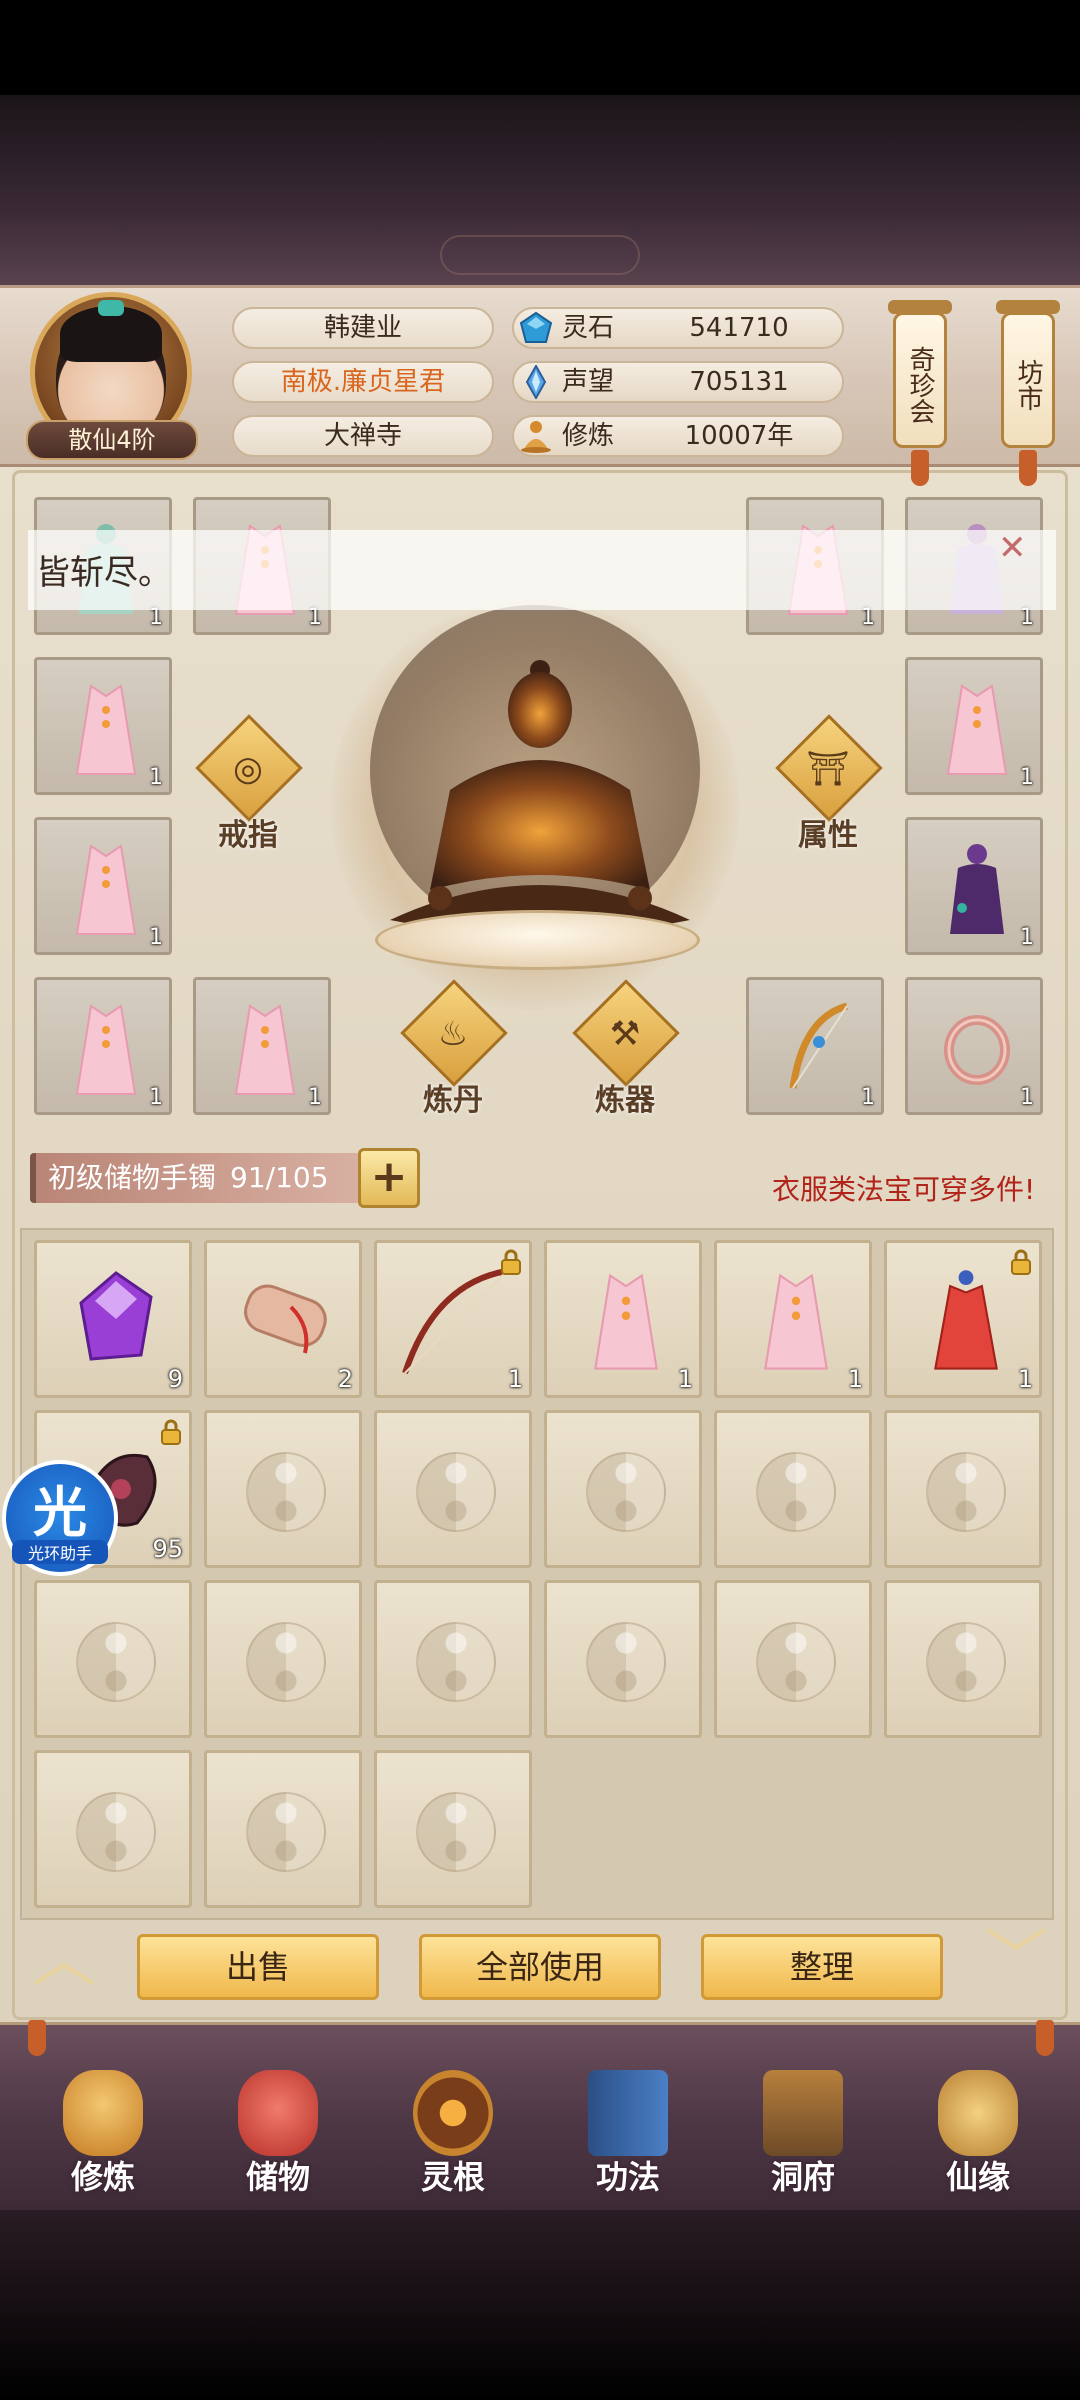 The height and width of the screenshot is (2400, 1080). What do you see at coordinates (1016, 1960) in the screenshot?
I see `scroll-down-icon: ﹀` at bounding box center [1016, 1960].